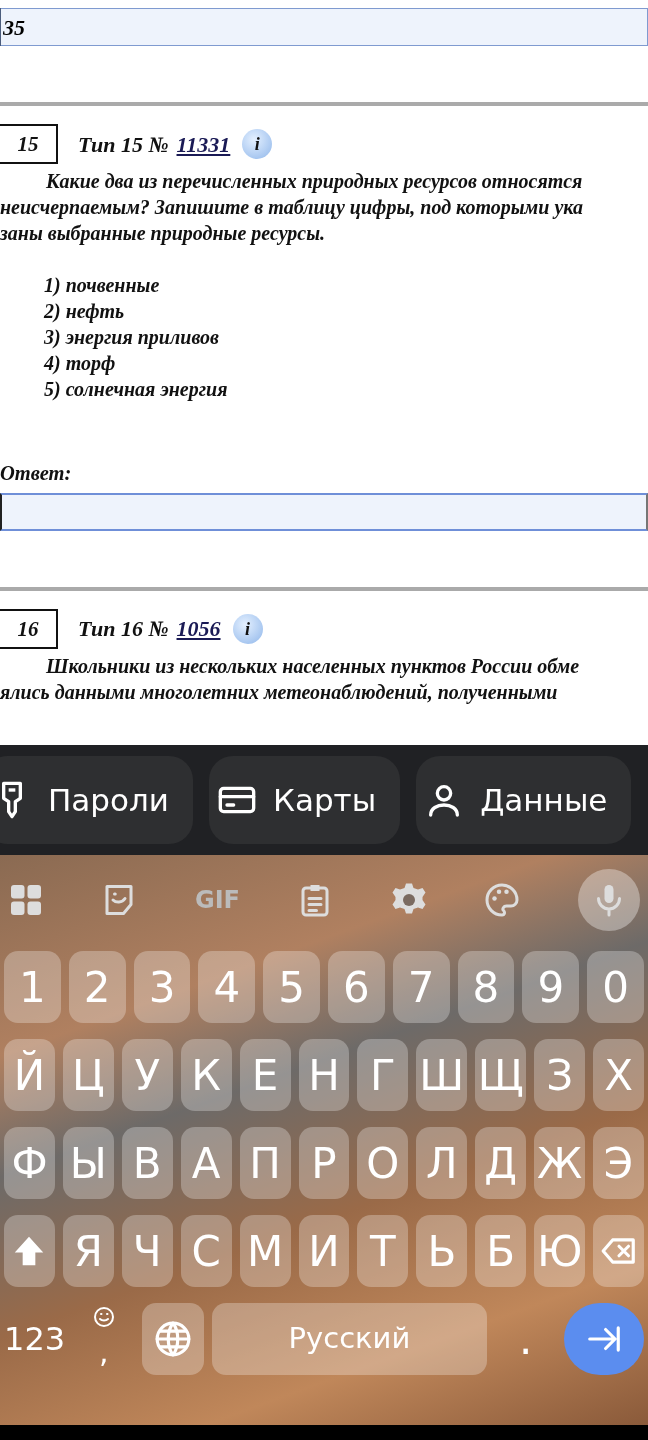  I want to click on keyboard-key: Н, so click(324, 1075).